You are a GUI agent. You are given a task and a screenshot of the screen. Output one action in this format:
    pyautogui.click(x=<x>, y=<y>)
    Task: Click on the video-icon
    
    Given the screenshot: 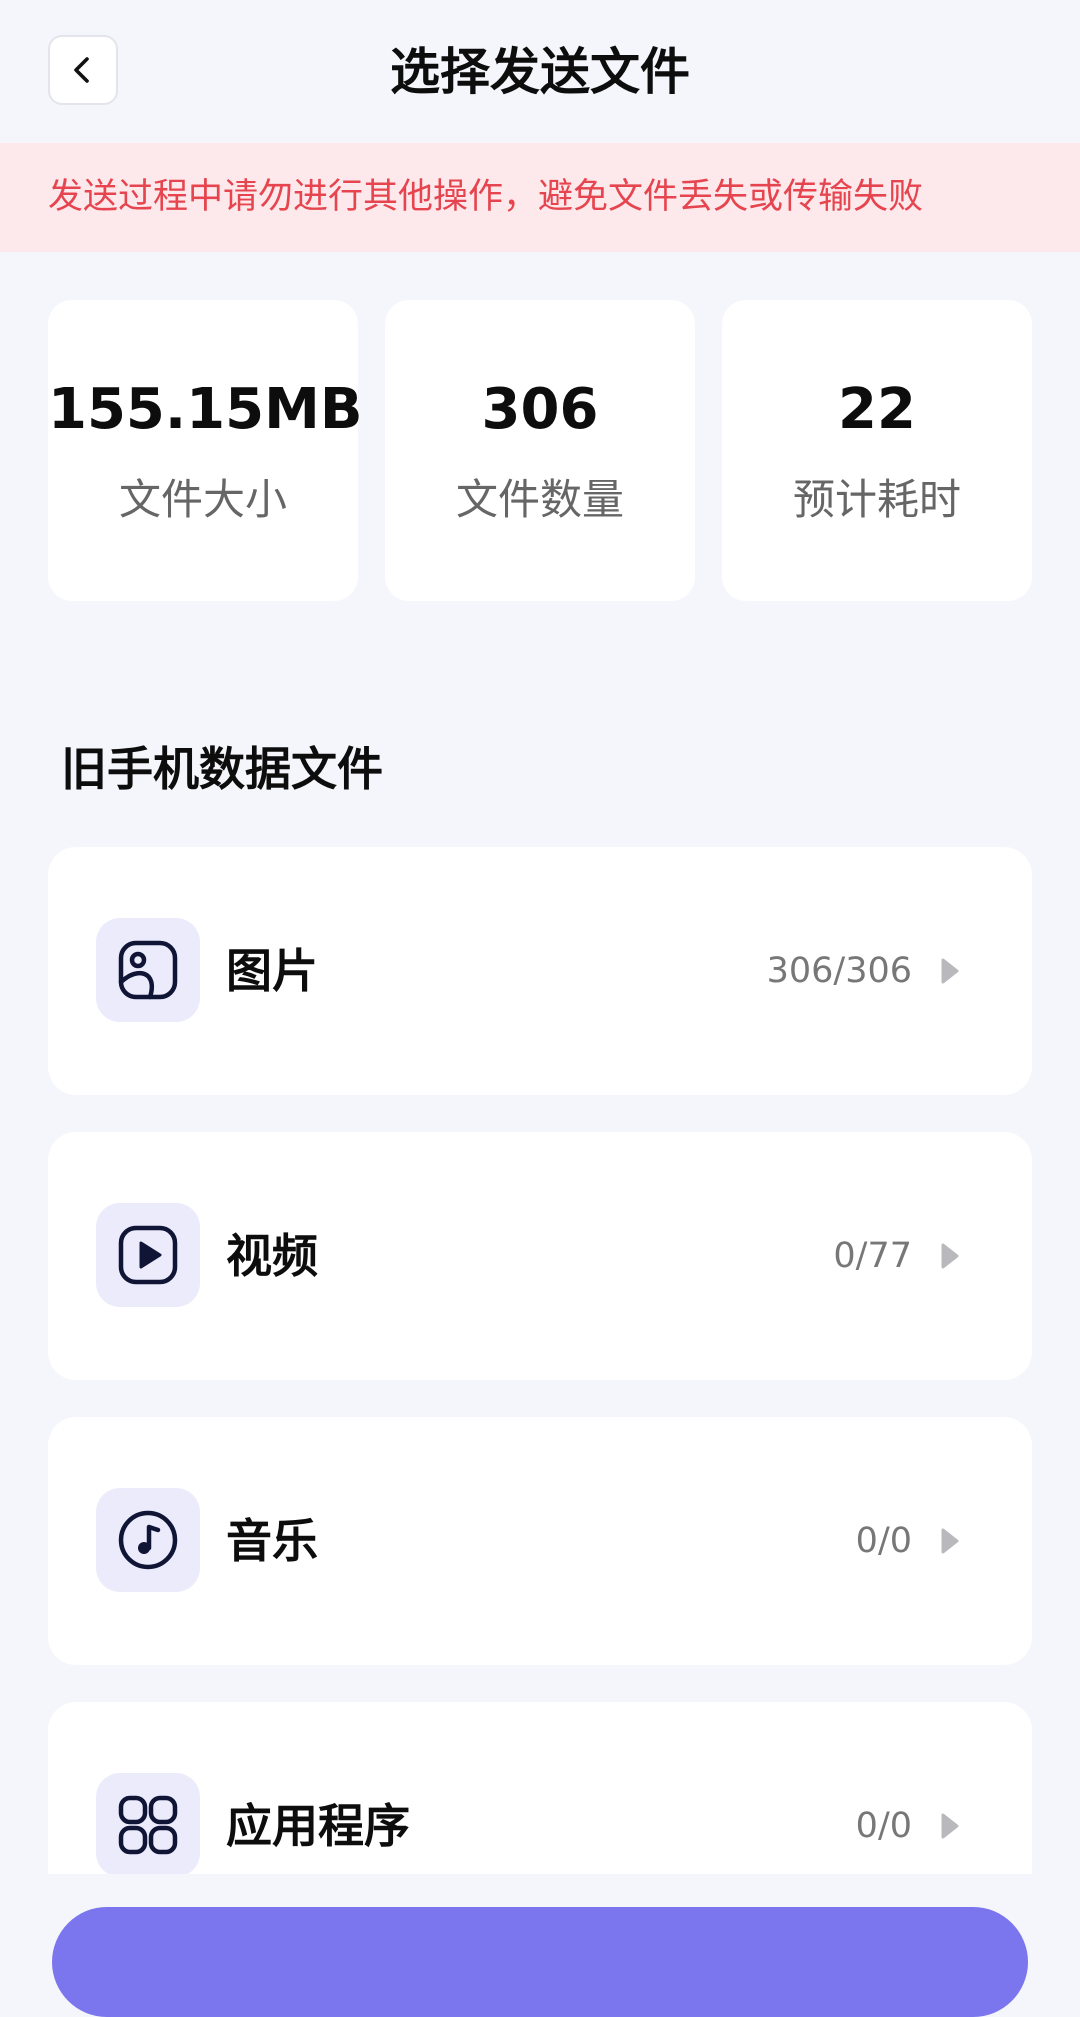 What is the action you would take?
    pyautogui.click(x=148, y=1255)
    